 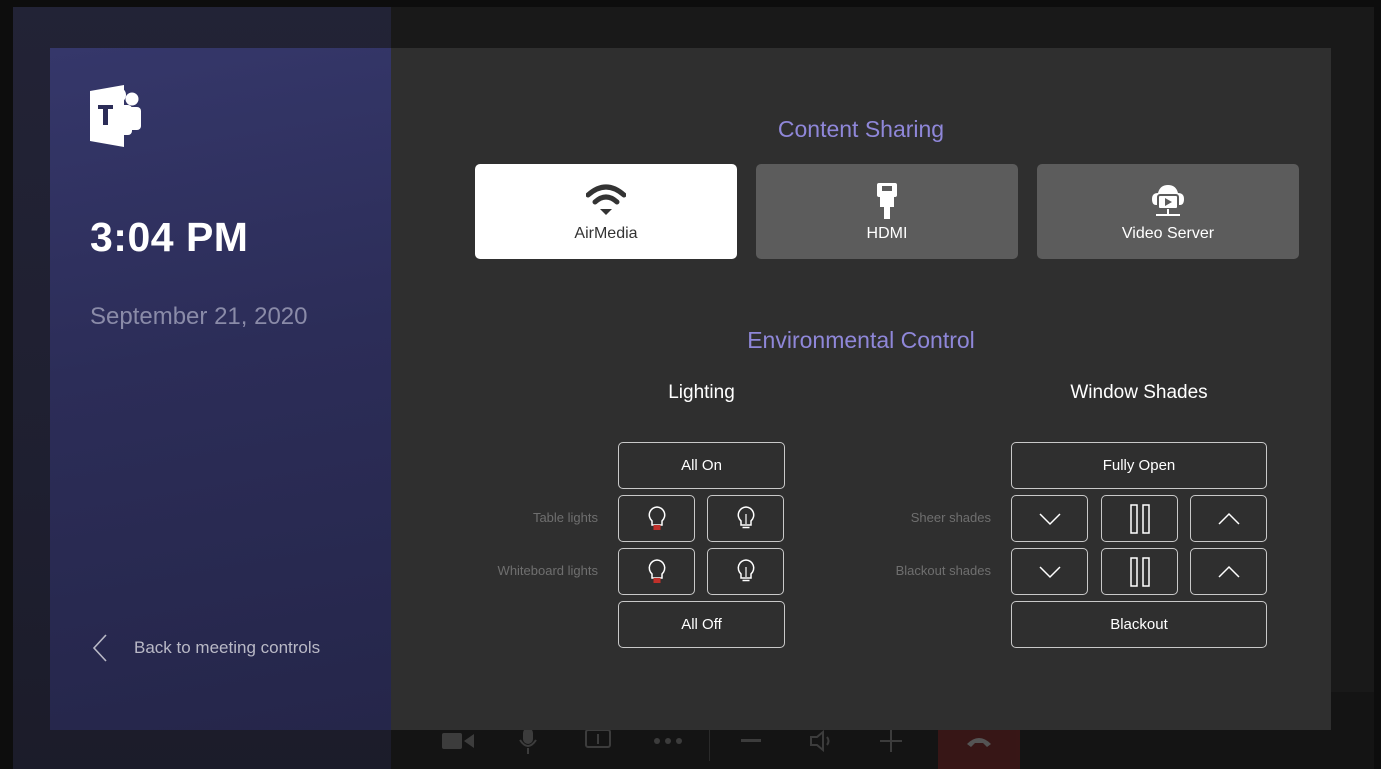 What do you see at coordinates (565, 517) in the screenshot?
I see `table-lights-label: Table lights` at bounding box center [565, 517].